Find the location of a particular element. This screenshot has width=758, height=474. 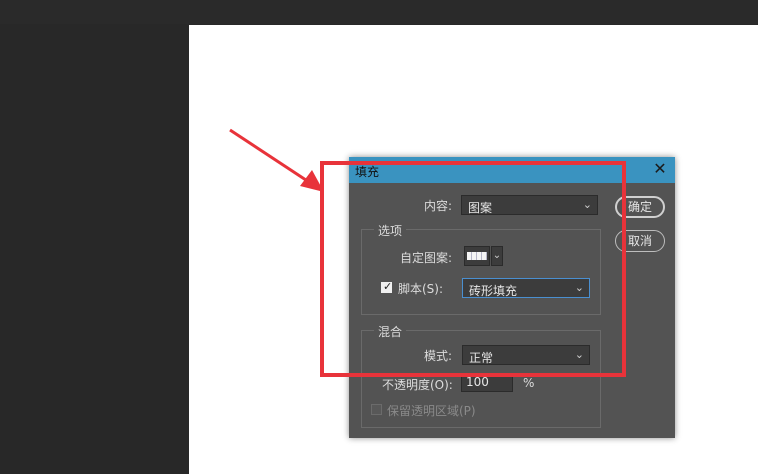

arrow-annotation-icon is located at coordinates (276, 160).